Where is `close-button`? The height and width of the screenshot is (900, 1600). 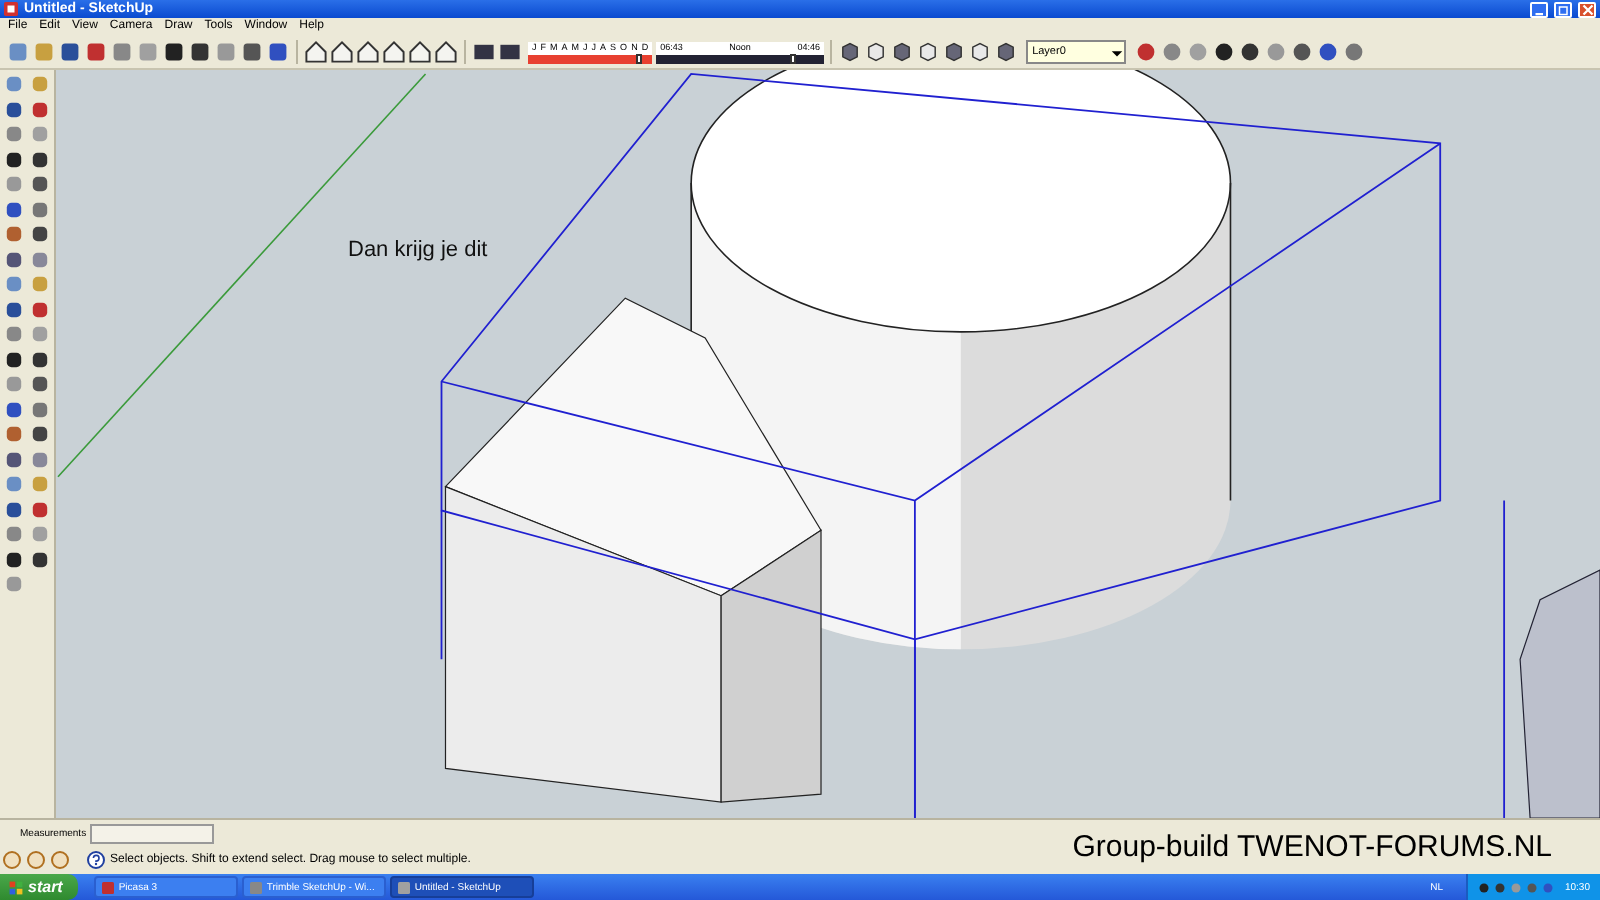
close-button is located at coordinates (1587, 9).